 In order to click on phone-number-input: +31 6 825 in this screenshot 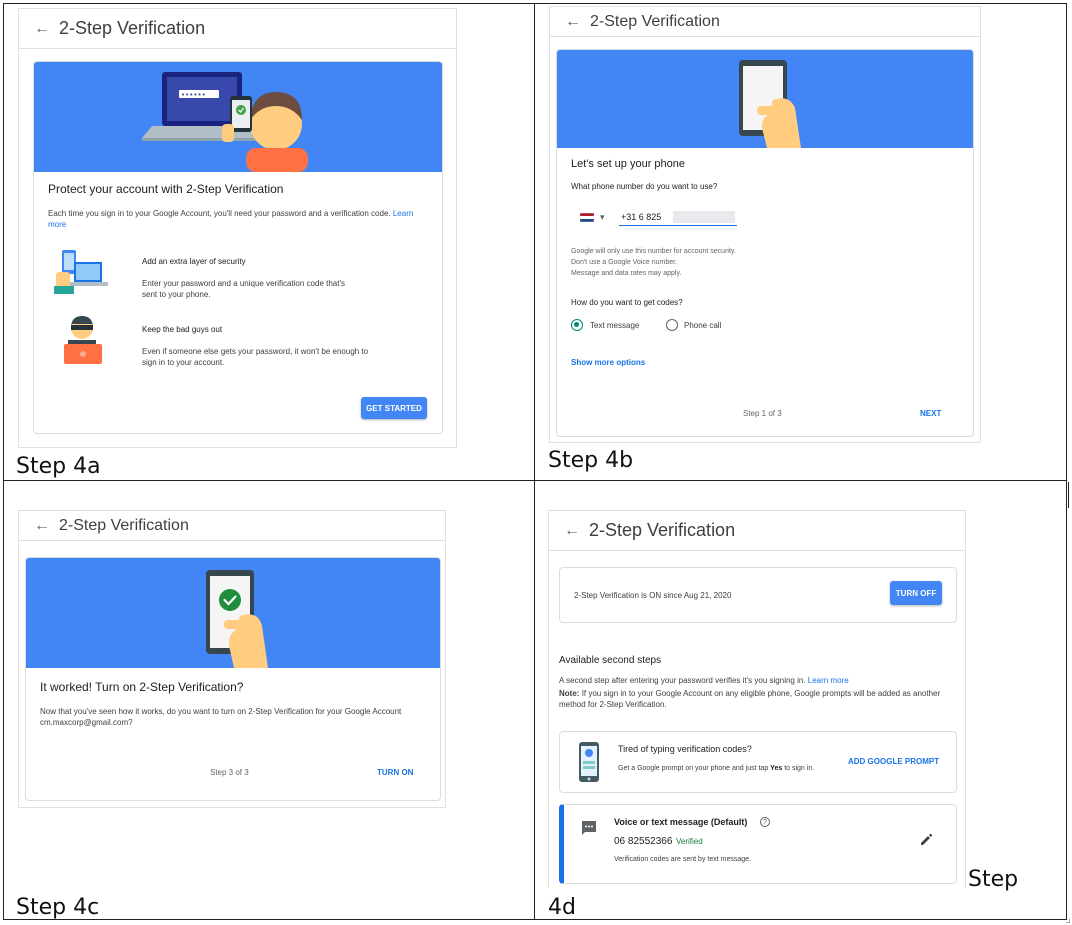, I will do `click(678, 218)`.